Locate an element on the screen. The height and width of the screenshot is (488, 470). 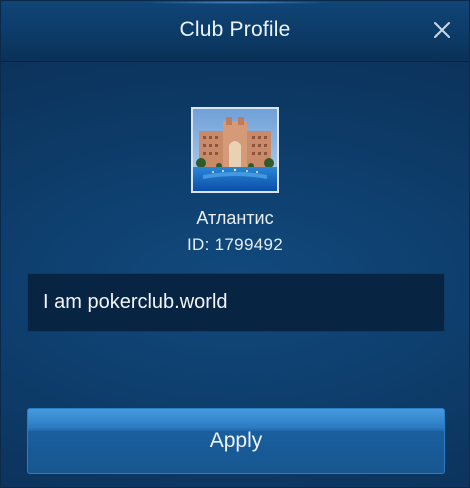
close-button is located at coordinates (442, 30).